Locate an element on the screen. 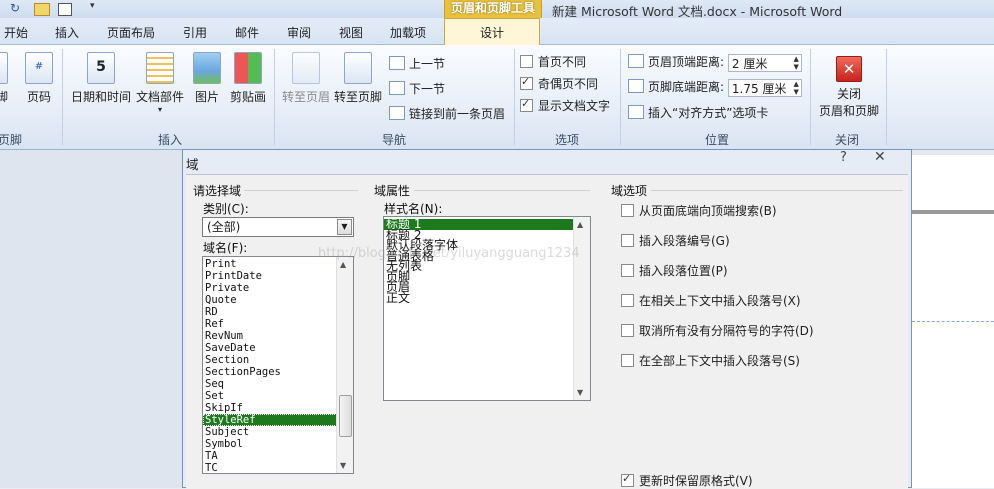 Image resolution: width=994 pixels, height=489 pixels. field-name-item: StyleRef is located at coordinates (278, 420).